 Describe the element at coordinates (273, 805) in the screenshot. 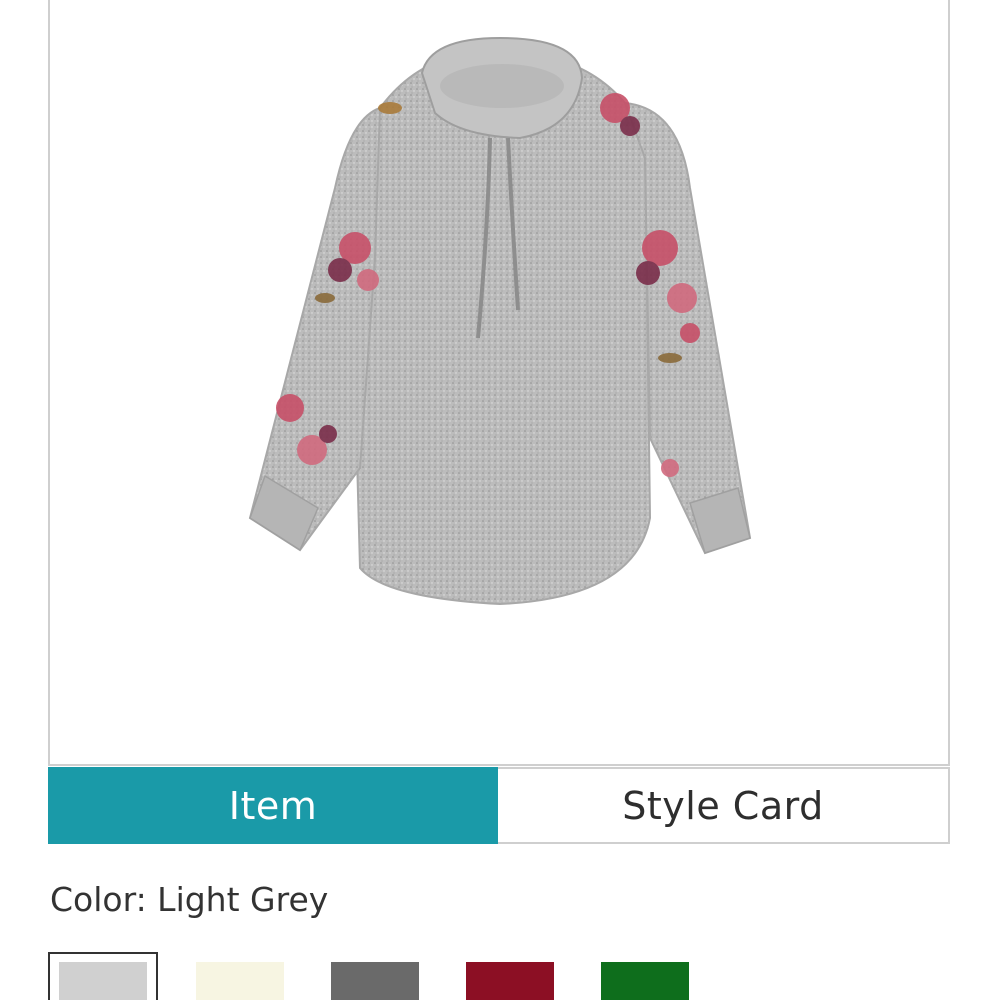

I see `tab-item: Item` at that location.